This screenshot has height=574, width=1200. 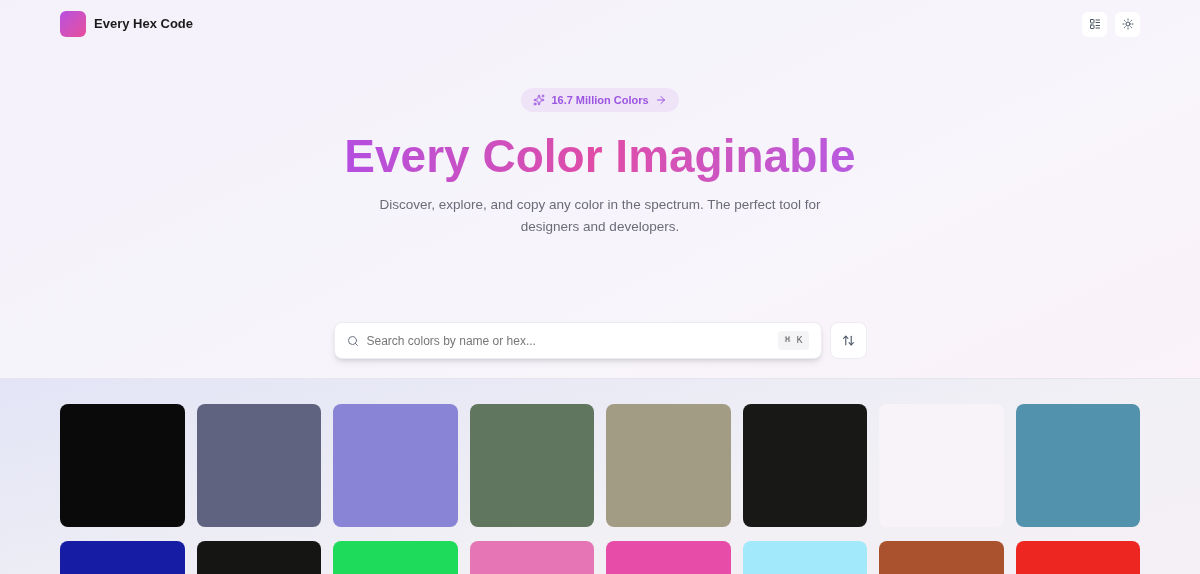 I want to click on sort-arrows-icon, so click(x=848, y=340).